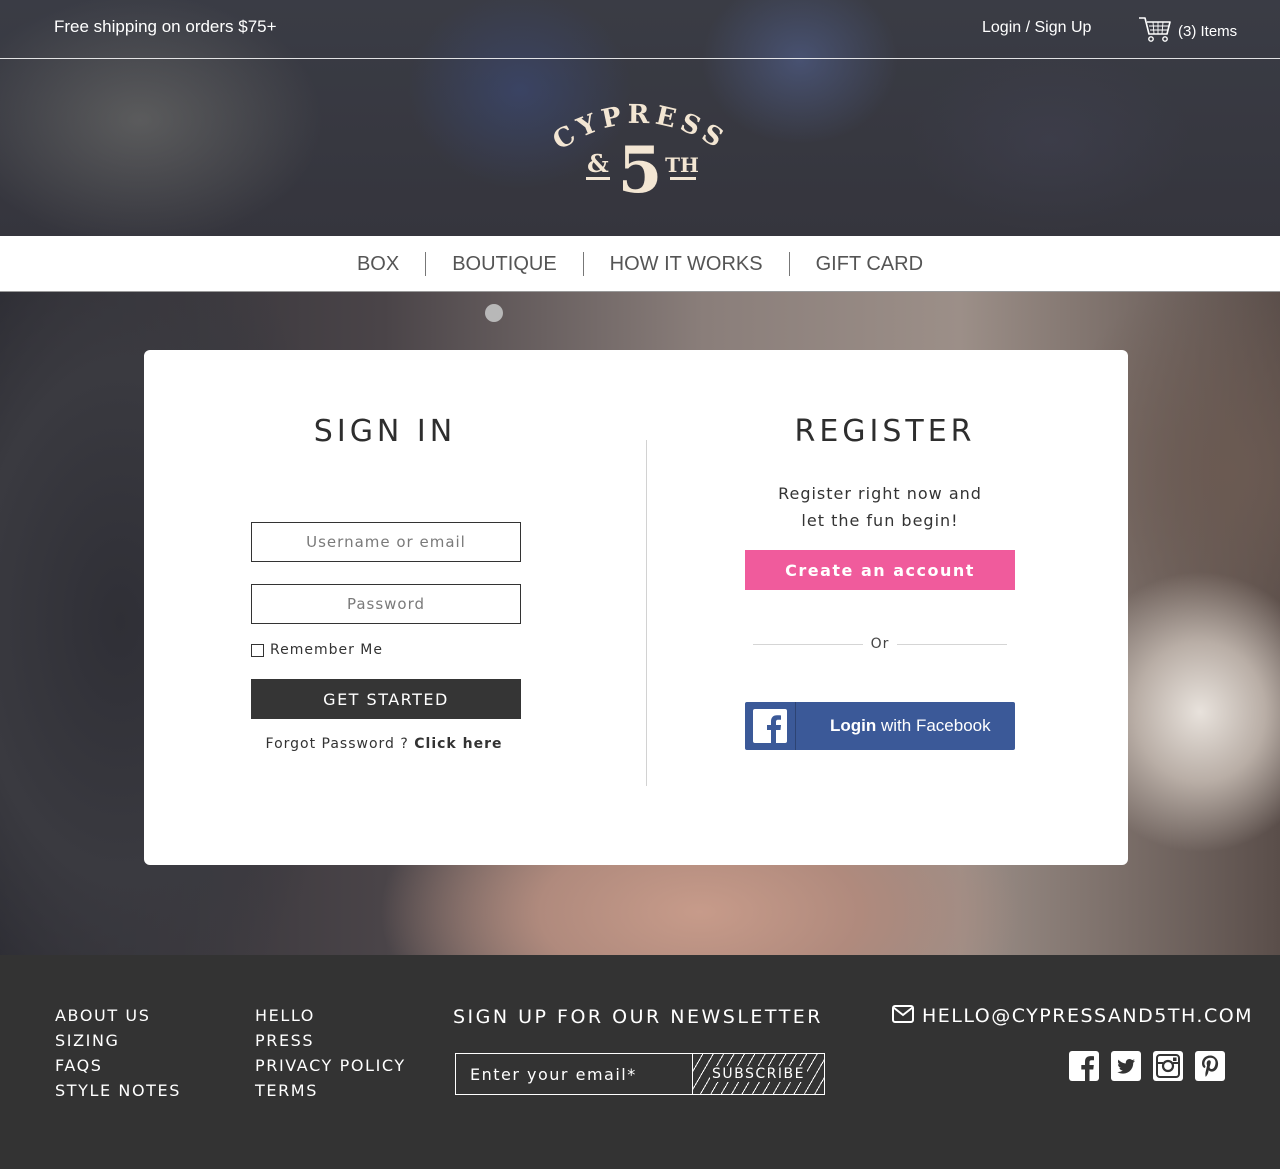  I want to click on newsletter-form: SUBSCRIBE, so click(640, 1074).